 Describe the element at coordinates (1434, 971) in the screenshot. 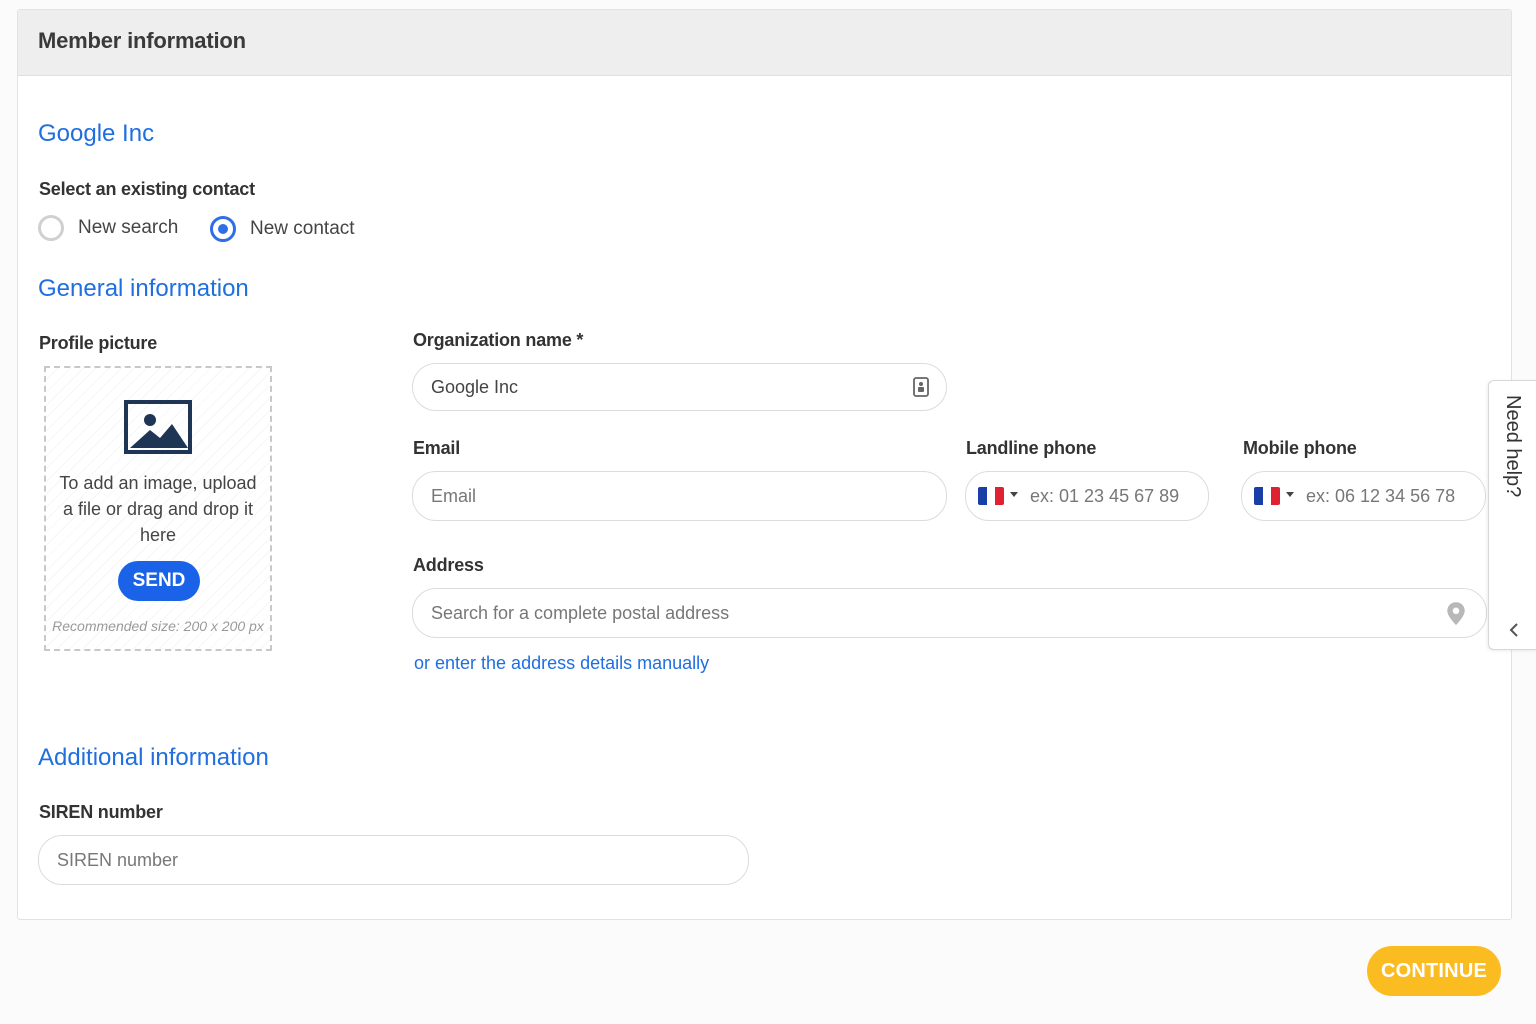

I see `continue-button: CONTINUE` at that location.